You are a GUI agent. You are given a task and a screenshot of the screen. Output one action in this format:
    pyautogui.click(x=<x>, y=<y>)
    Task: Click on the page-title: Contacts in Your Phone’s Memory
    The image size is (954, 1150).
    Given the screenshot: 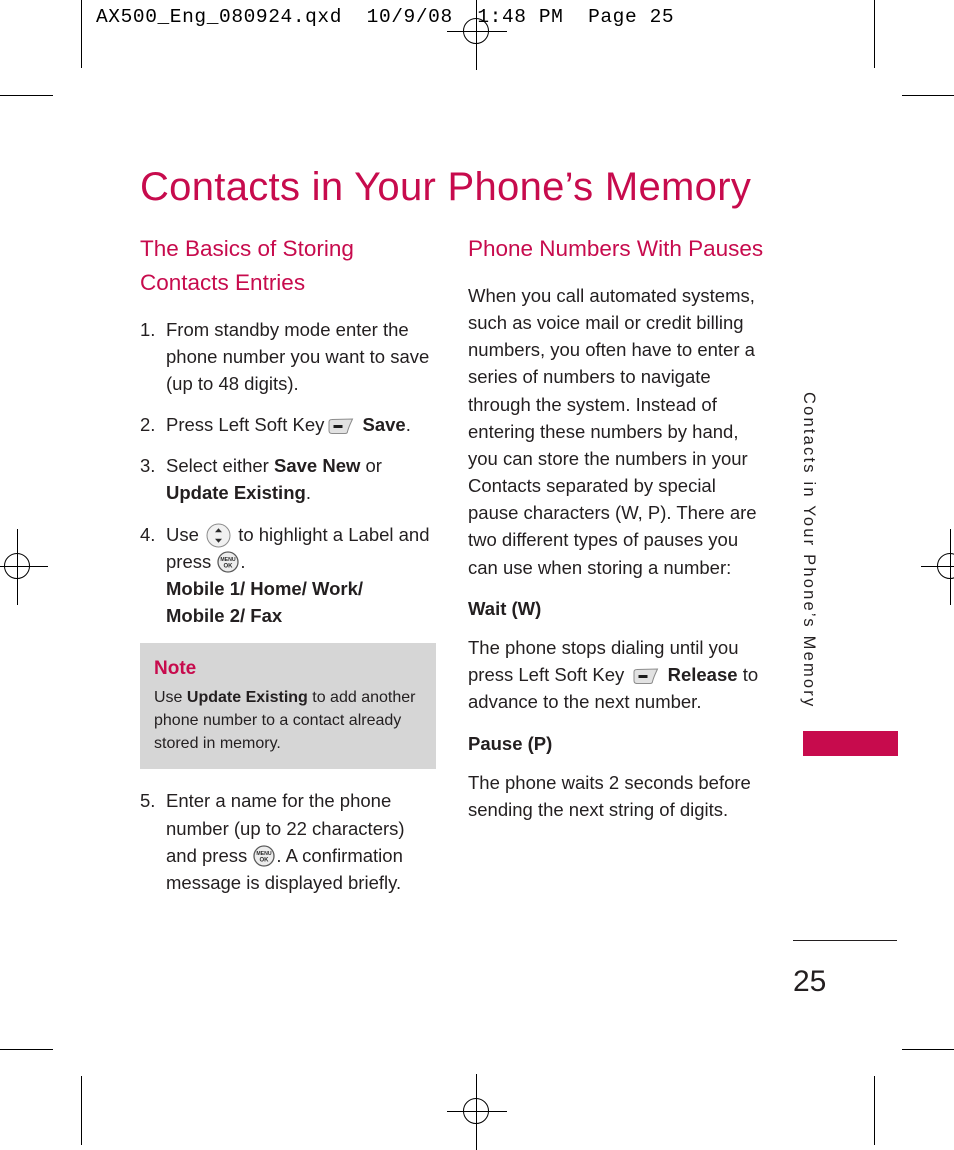 What is the action you would take?
    pyautogui.click(x=446, y=186)
    